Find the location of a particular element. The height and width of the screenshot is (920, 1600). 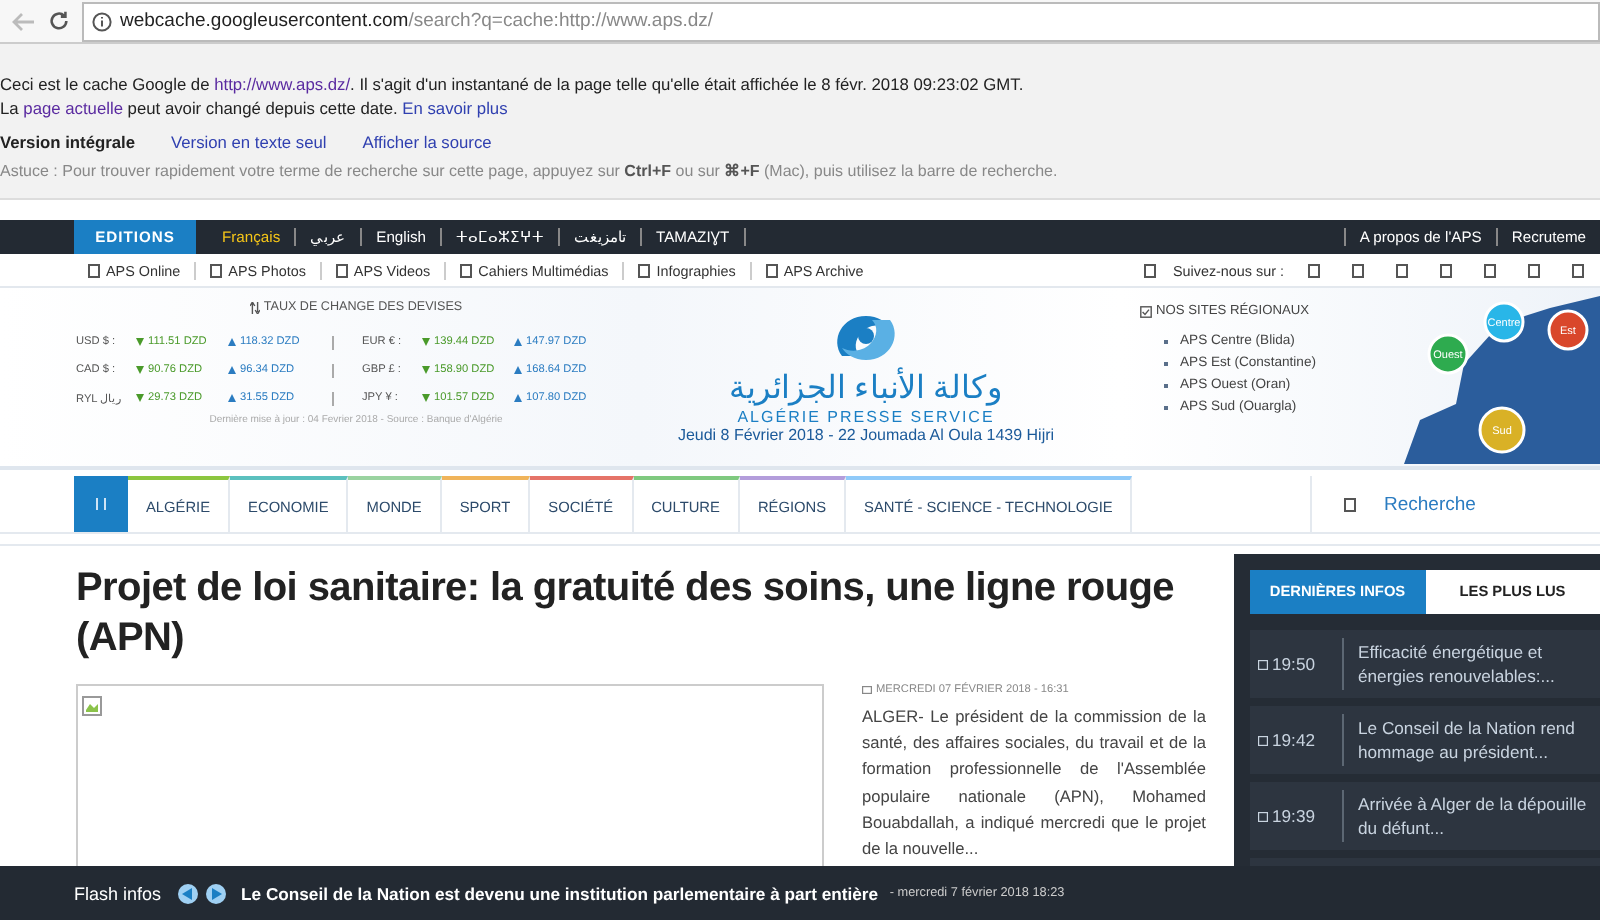

right-arrow-icon is located at coordinates (215, 893).